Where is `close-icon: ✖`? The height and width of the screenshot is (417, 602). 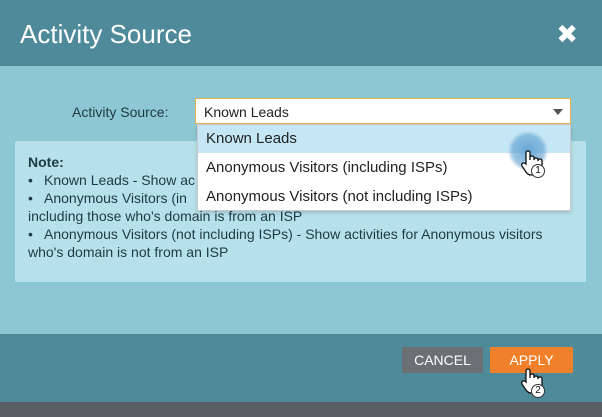 close-icon: ✖ is located at coordinates (567, 34).